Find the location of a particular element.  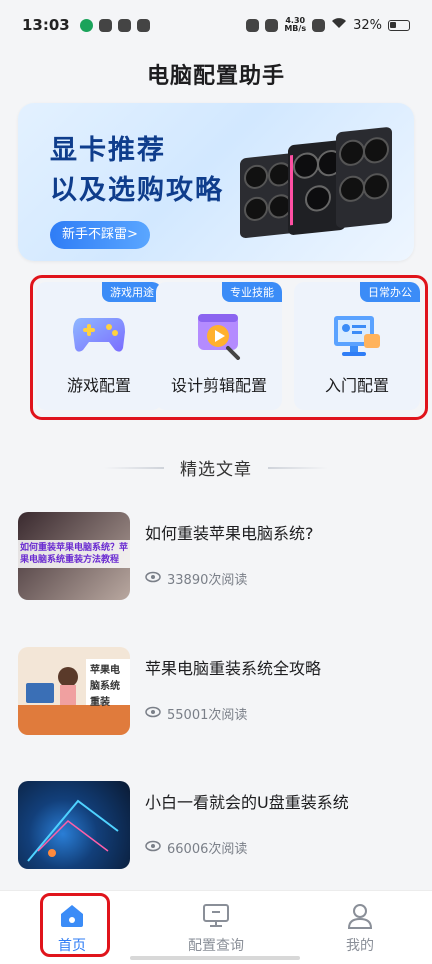

notification-icons is located at coordinates (114, 25).